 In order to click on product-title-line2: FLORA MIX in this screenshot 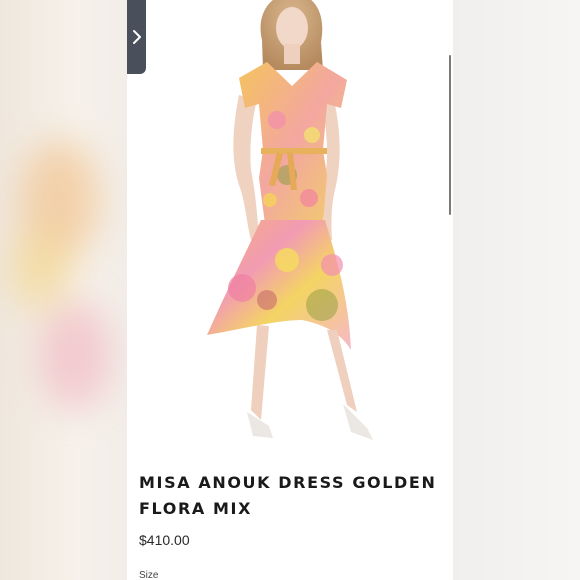, I will do `click(196, 508)`.